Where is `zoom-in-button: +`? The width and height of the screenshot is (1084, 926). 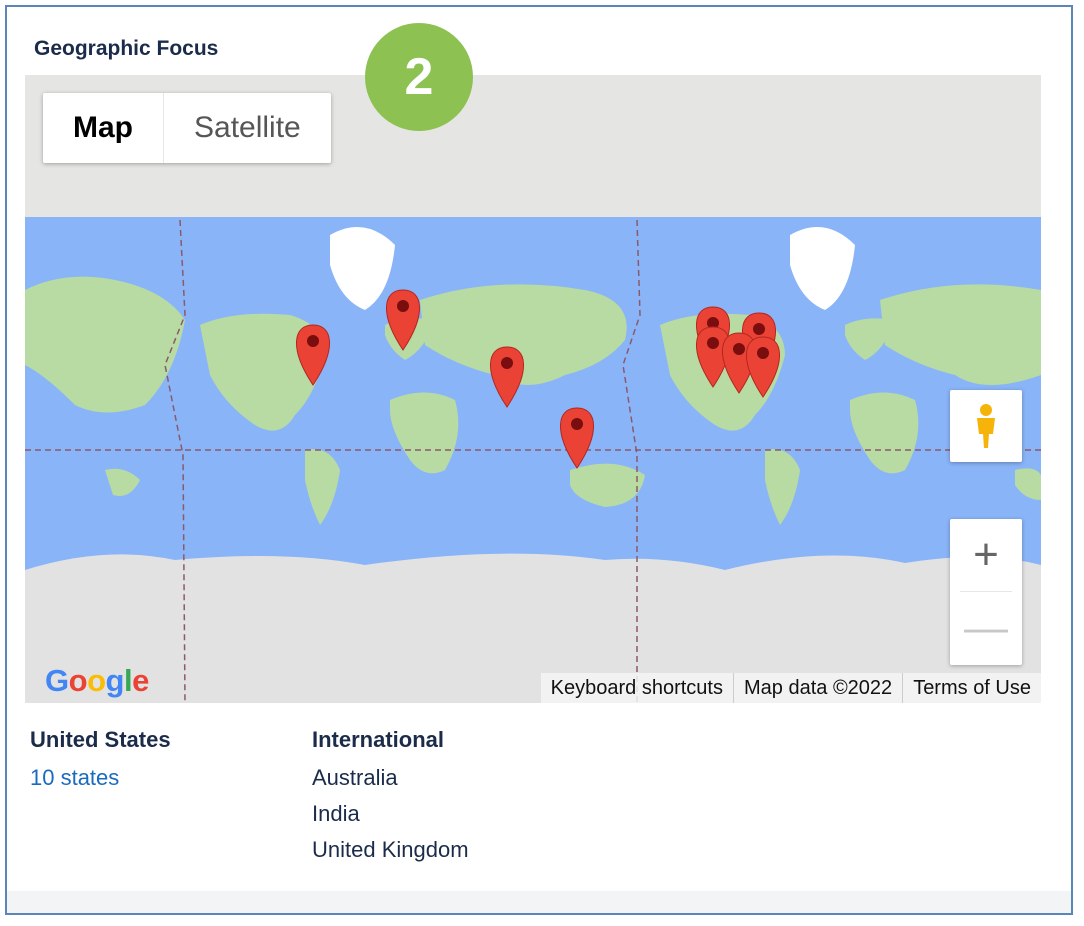 zoom-in-button: + is located at coordinates (986, 555).